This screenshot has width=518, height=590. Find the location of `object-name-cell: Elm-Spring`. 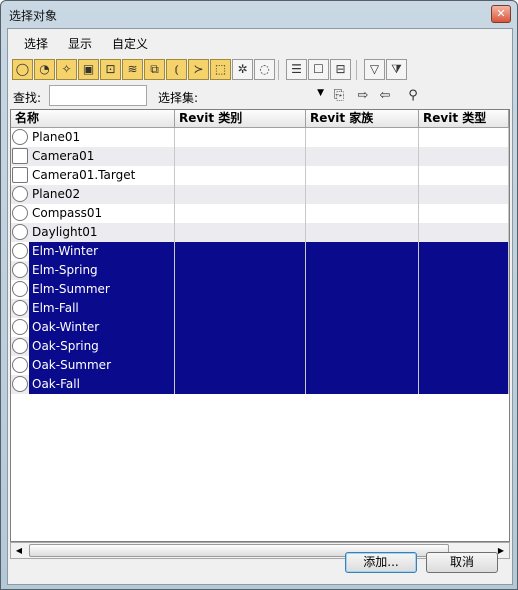

object-name-cell: Elm-Spring is located at coordinates (102, 270).